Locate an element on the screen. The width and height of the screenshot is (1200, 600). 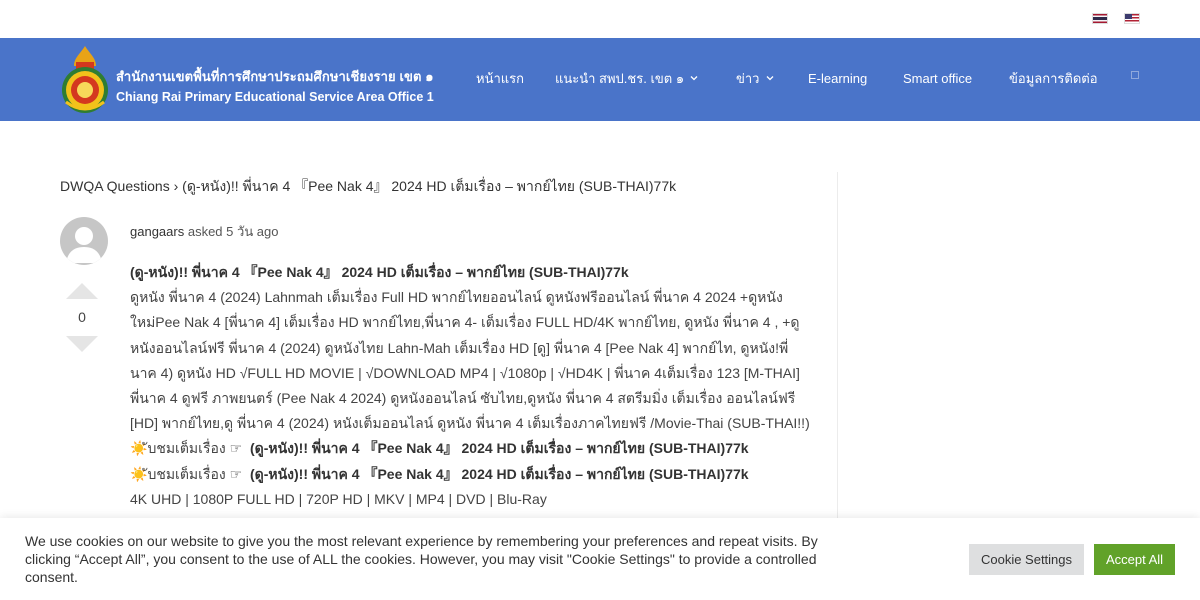
nav-item-label: E-learning is located at coordinates (838, 78).